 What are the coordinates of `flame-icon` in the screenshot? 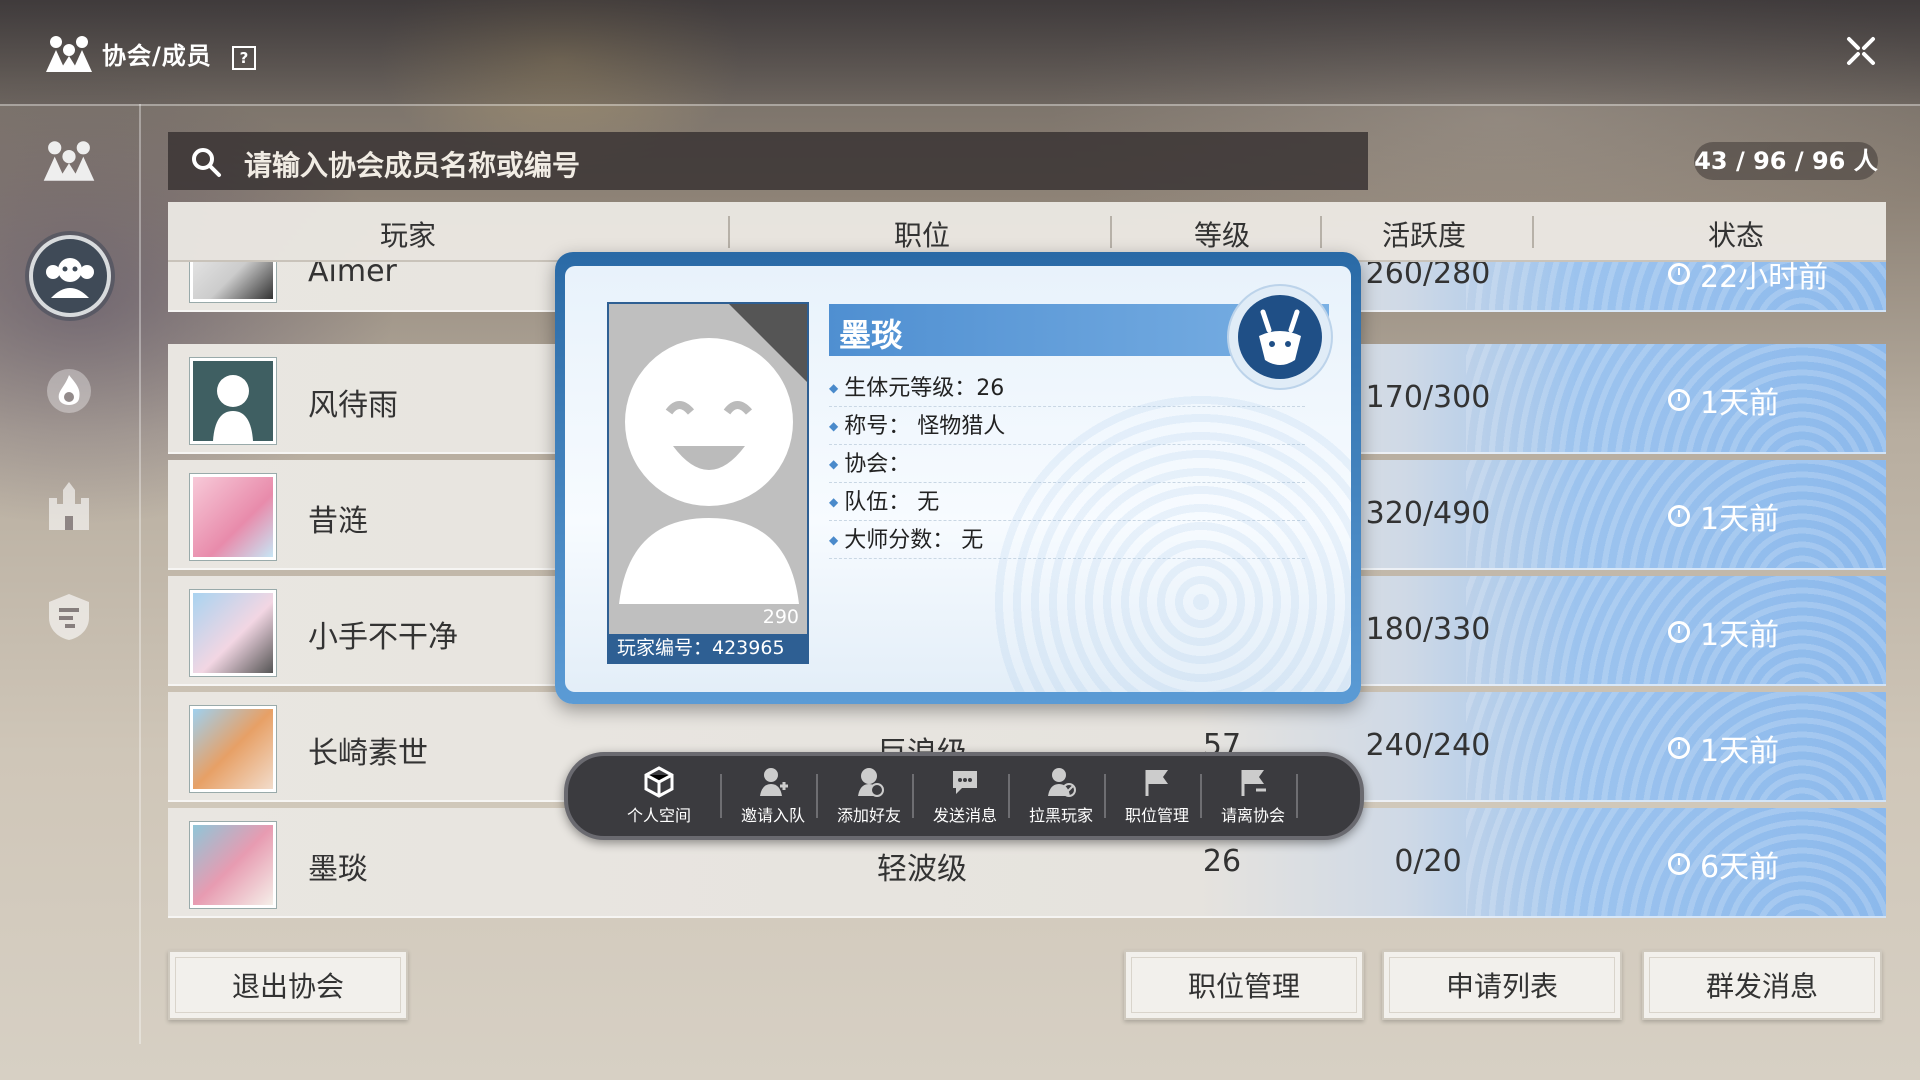 It's located at (69, 391).